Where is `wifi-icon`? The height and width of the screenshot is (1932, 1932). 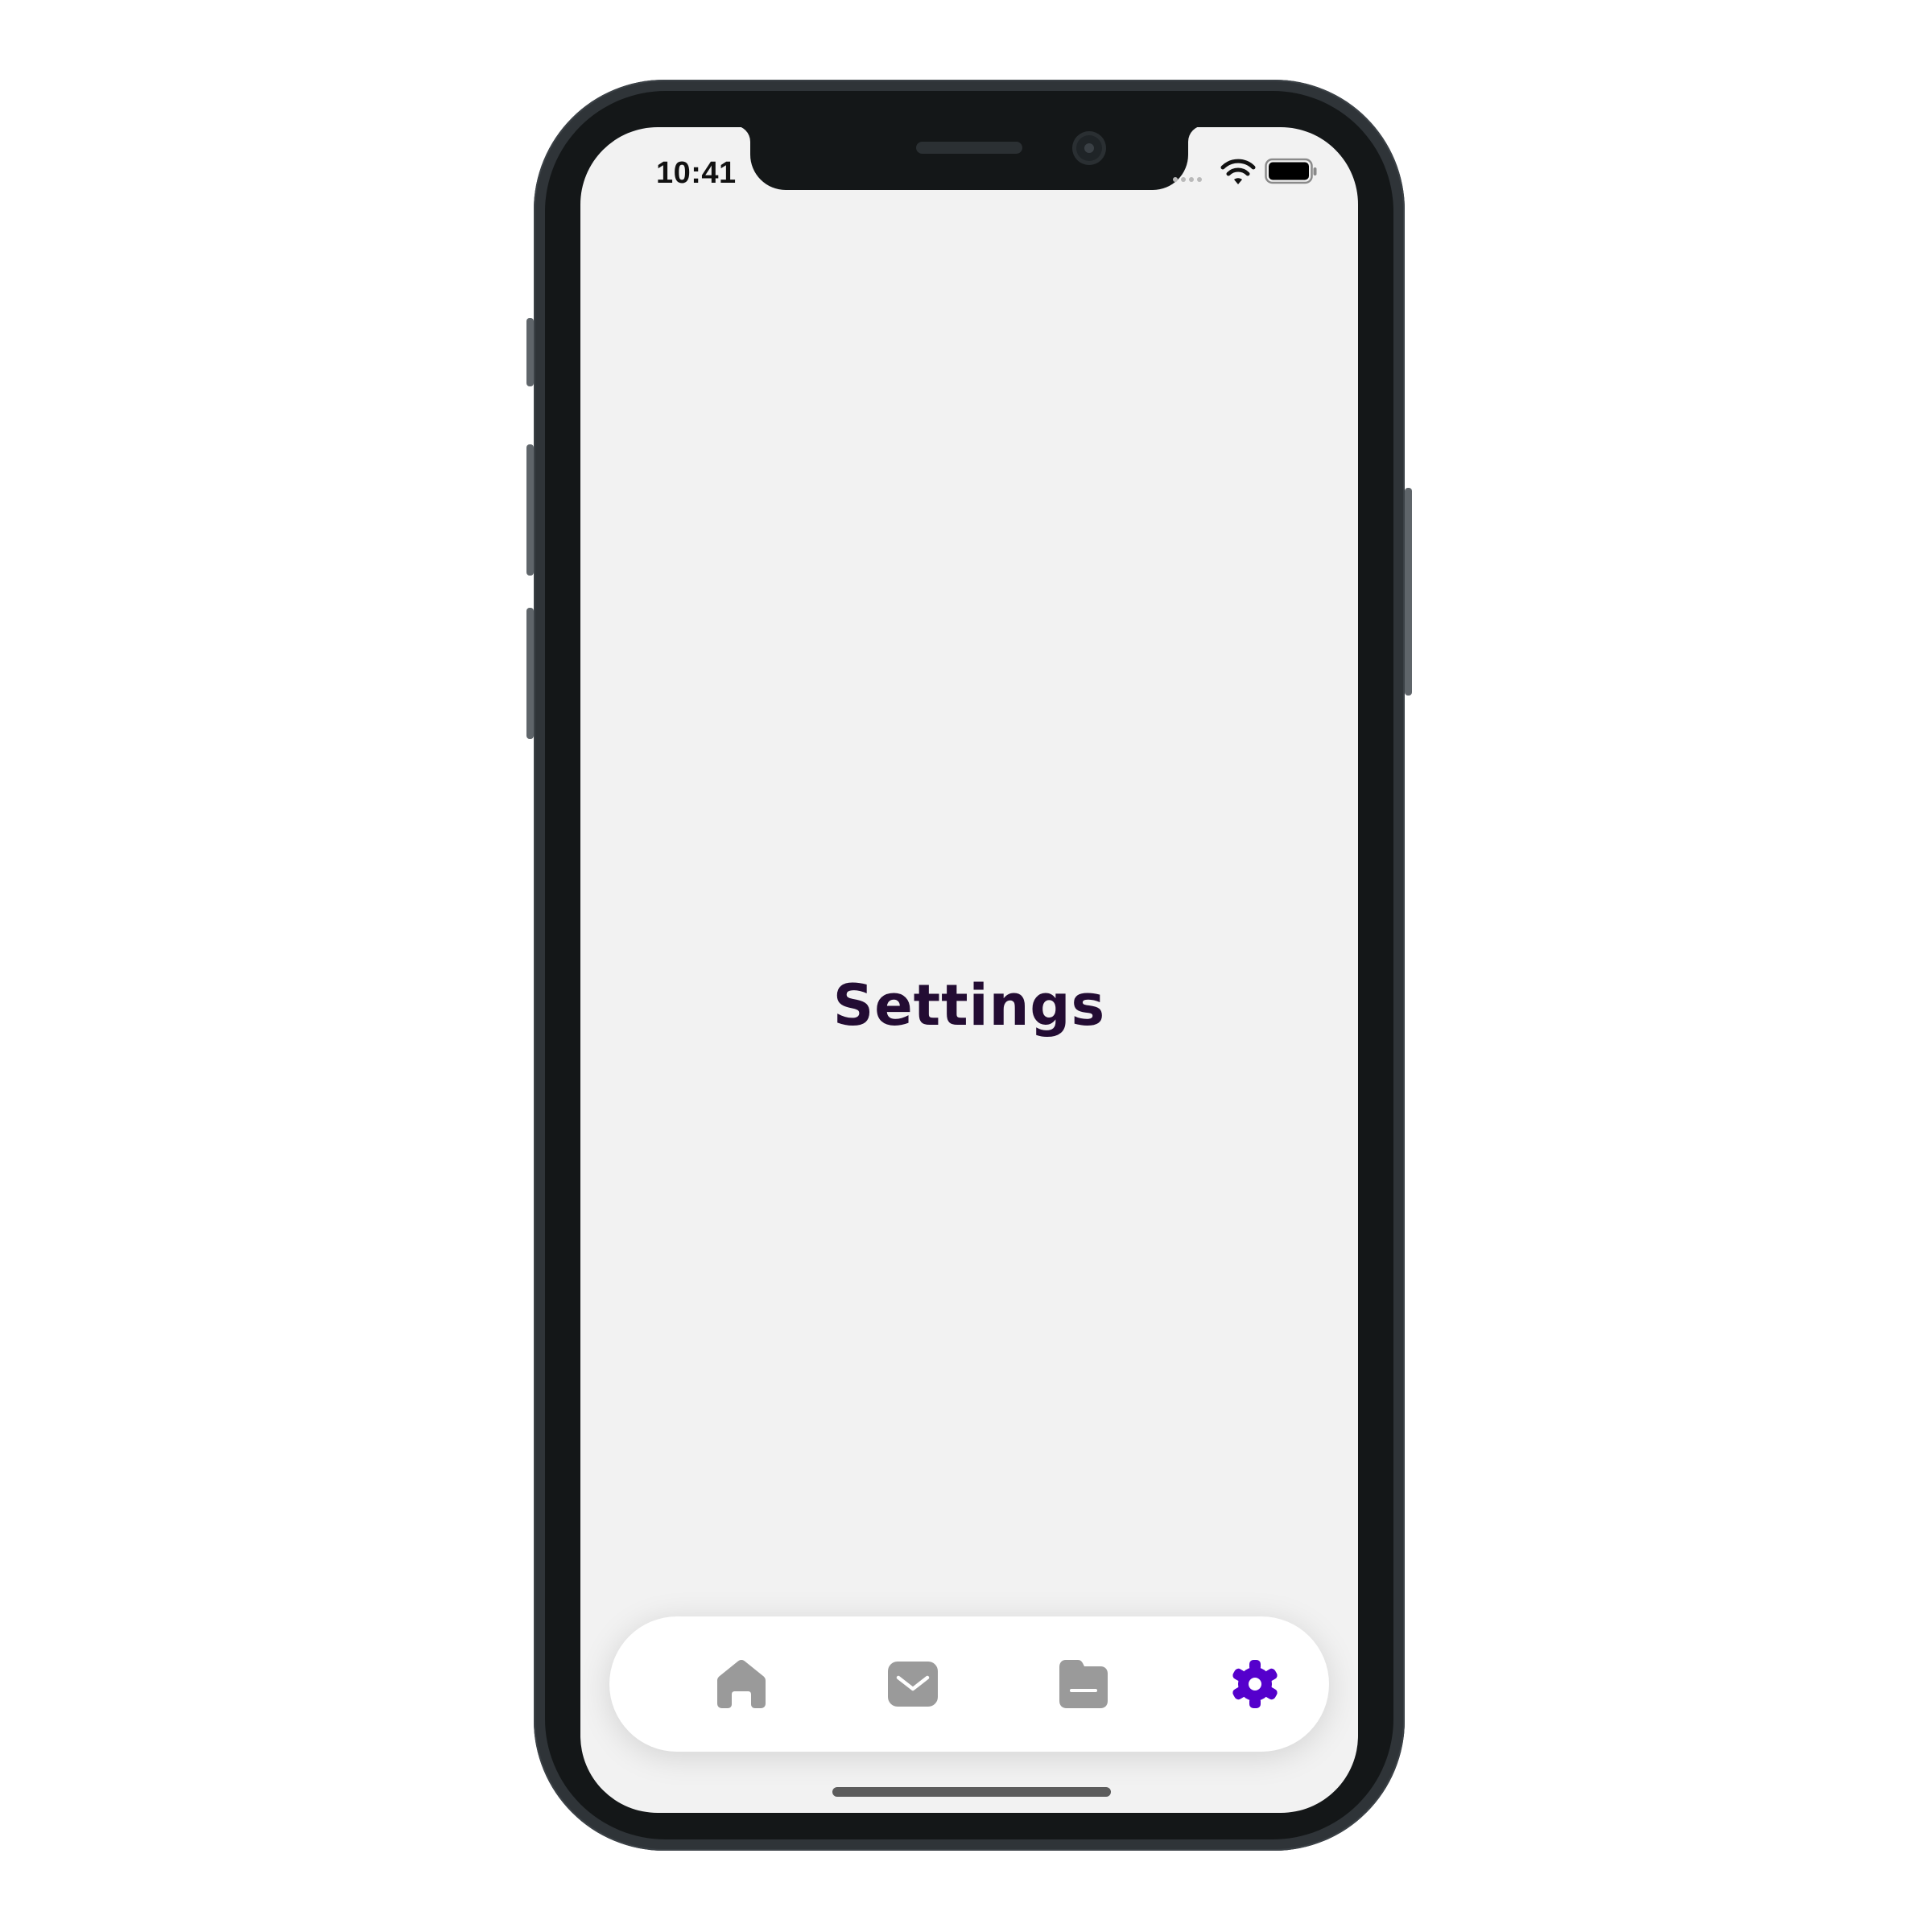
wifi-icon is located at coordinates (1238, 171).